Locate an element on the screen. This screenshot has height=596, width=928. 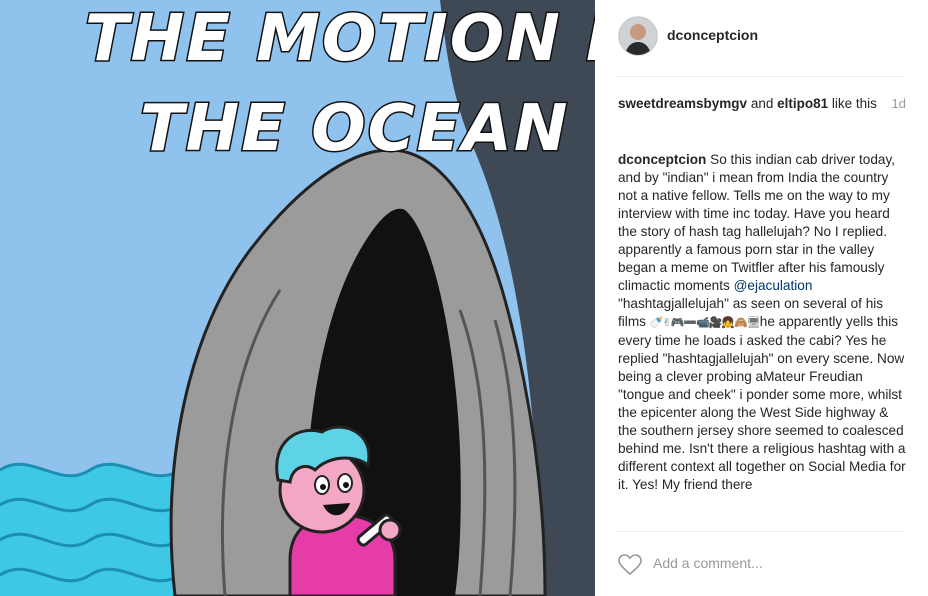
liker-link-1: sweetdreamsbymgv is located at coordinates (682, 103).